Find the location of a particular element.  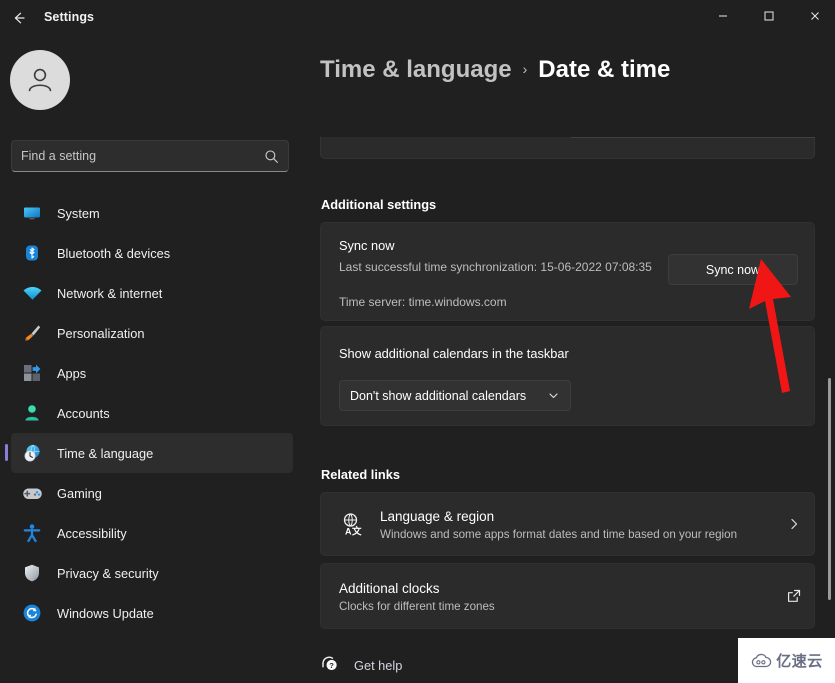

svg-text: 文 is located at coordinates (356, 531).